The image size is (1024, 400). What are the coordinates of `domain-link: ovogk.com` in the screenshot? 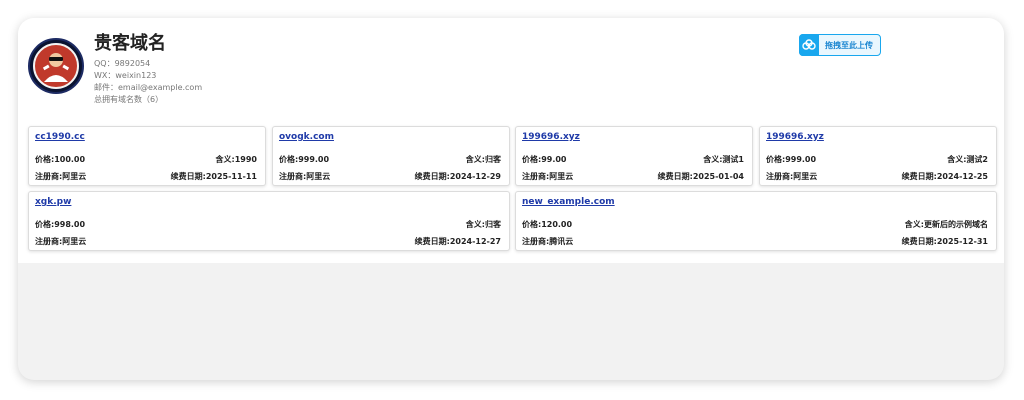 It's located at (306, 137).